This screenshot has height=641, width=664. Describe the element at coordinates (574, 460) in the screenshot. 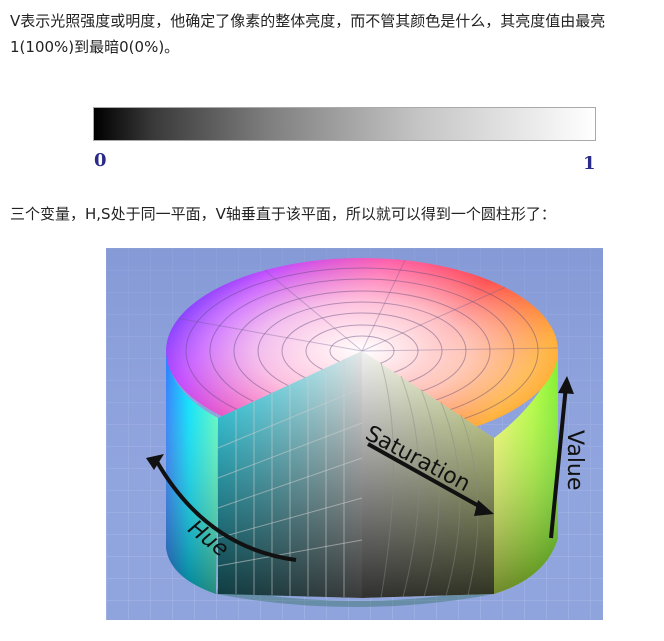

I see `value-label: Value` at that location.